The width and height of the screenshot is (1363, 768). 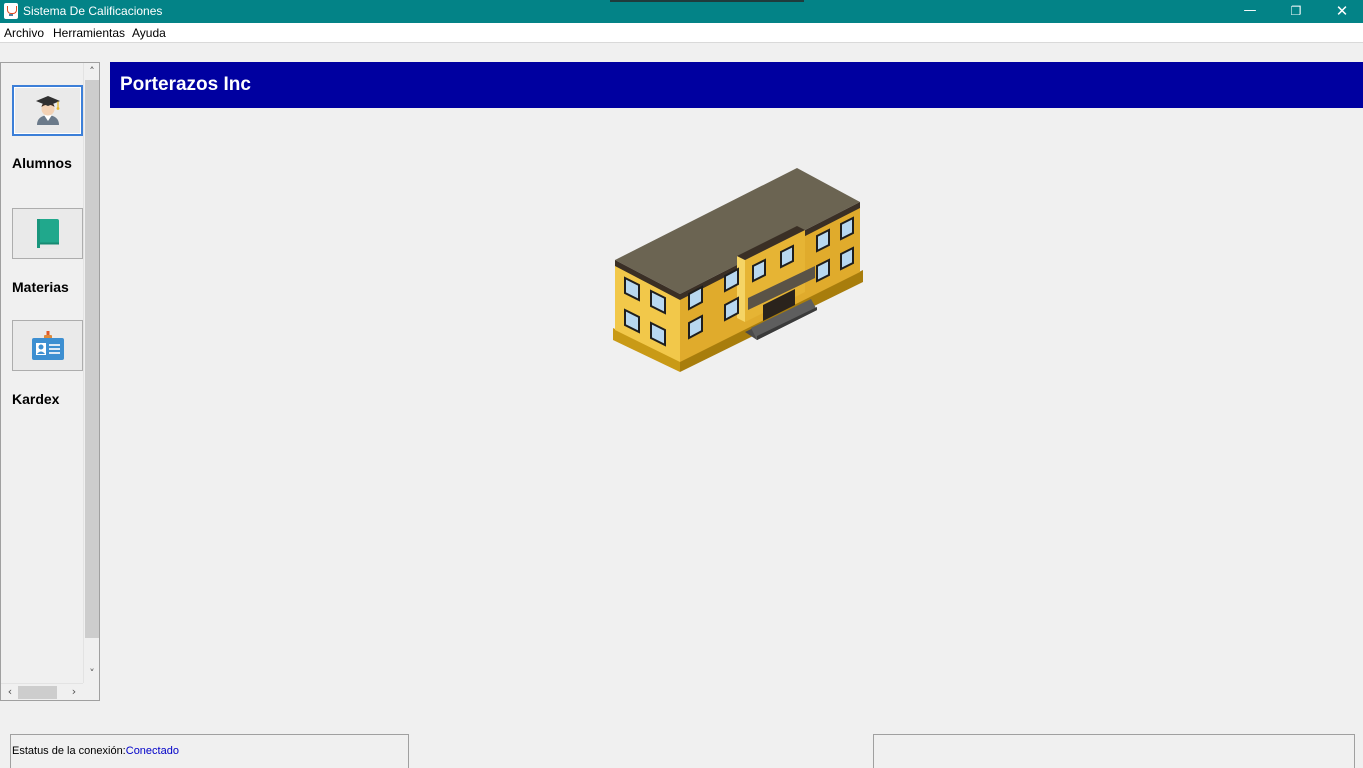 What do you see at coordinates (1296, 11) in the screenshot?
I see `maximize-button: ❐` at bounding box center [1296, 11].